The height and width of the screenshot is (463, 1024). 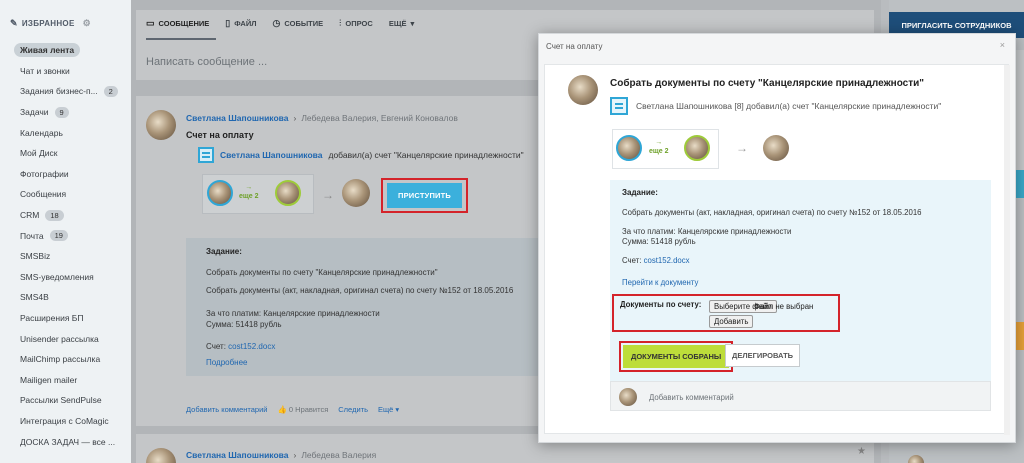 What do you see at coordinates (227, 362) in the screenshot?
I see `more-link: Подробнее` at bounding box center [227, 362].